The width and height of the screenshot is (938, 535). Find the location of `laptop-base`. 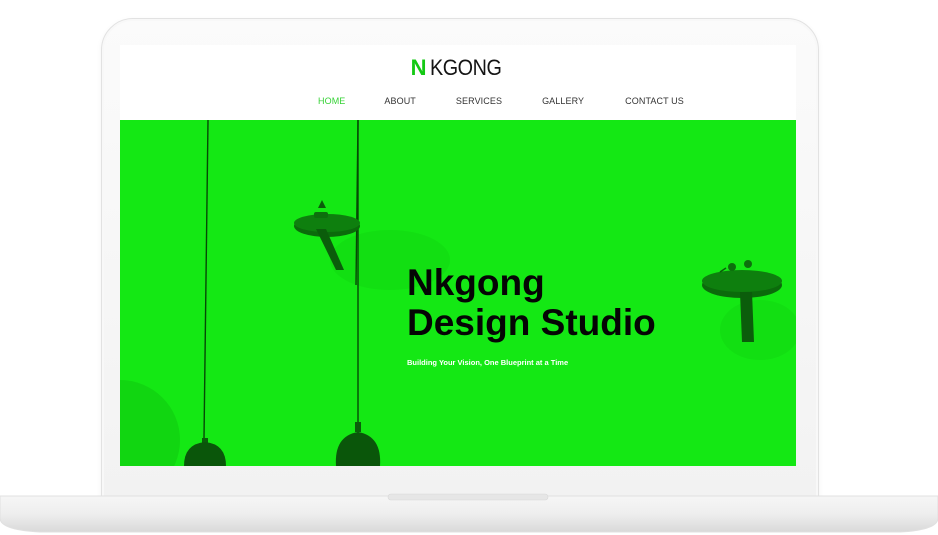

laptop-base is located at coordinates (469, 512).